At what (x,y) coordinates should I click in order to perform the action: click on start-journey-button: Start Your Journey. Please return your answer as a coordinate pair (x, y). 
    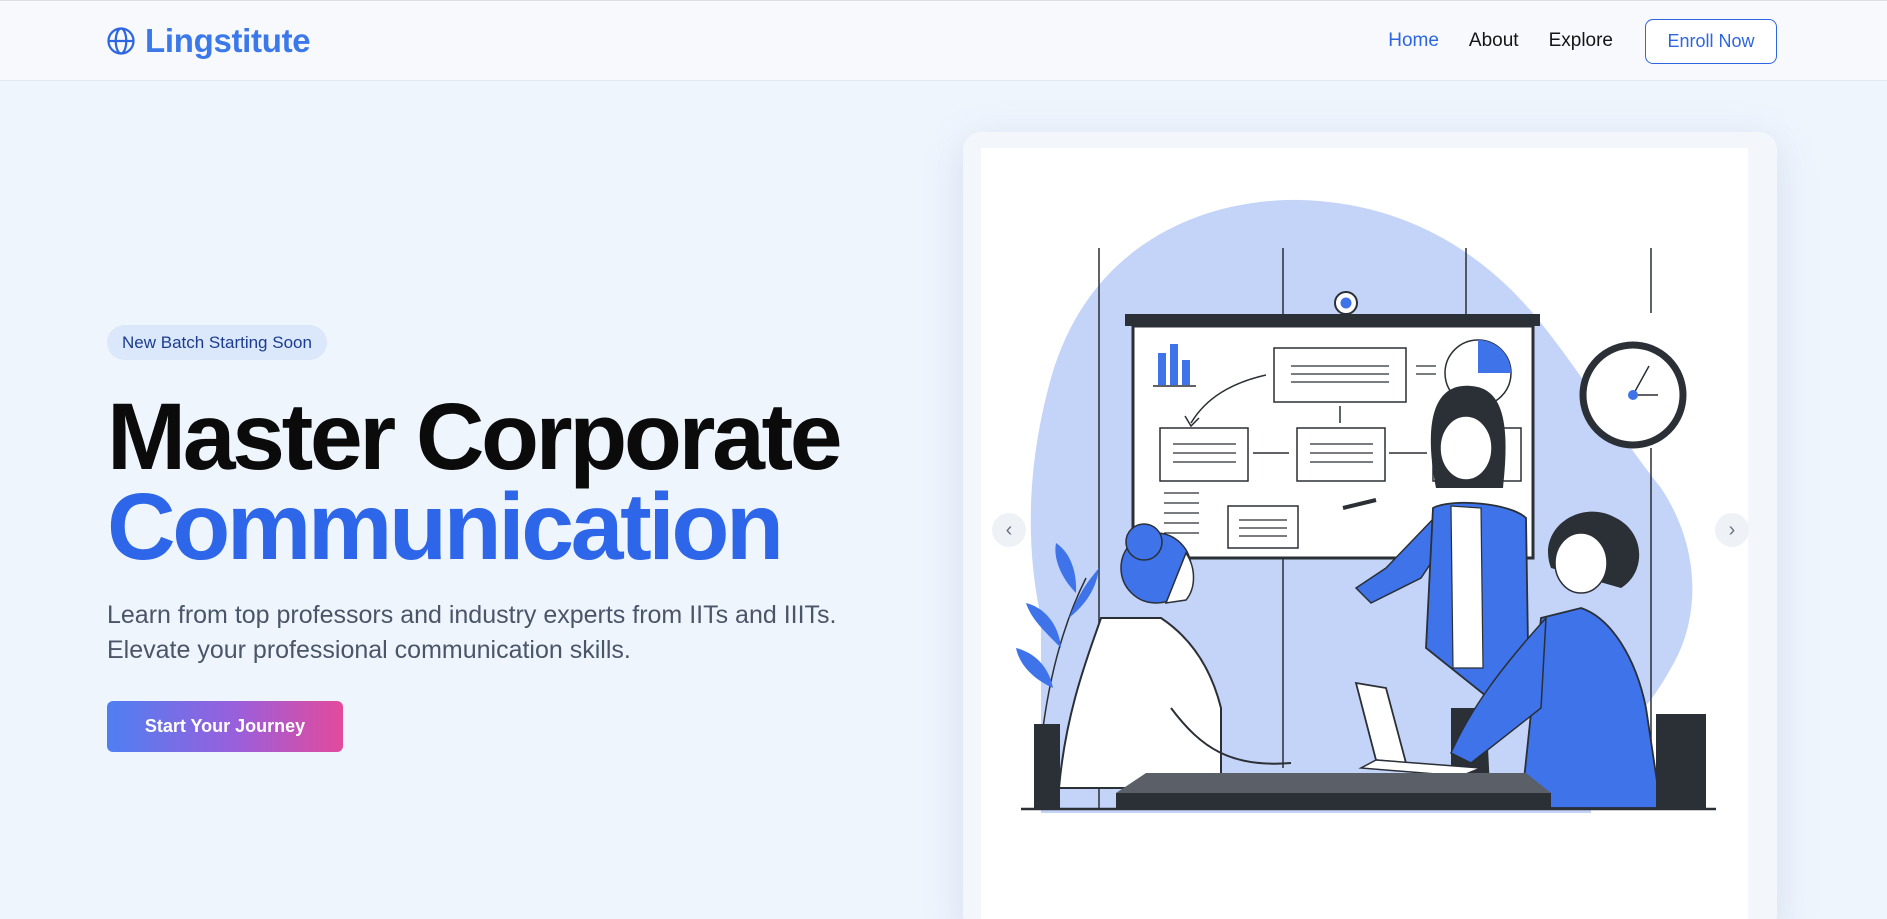
    Looking at the image, I should click on (225, 726).